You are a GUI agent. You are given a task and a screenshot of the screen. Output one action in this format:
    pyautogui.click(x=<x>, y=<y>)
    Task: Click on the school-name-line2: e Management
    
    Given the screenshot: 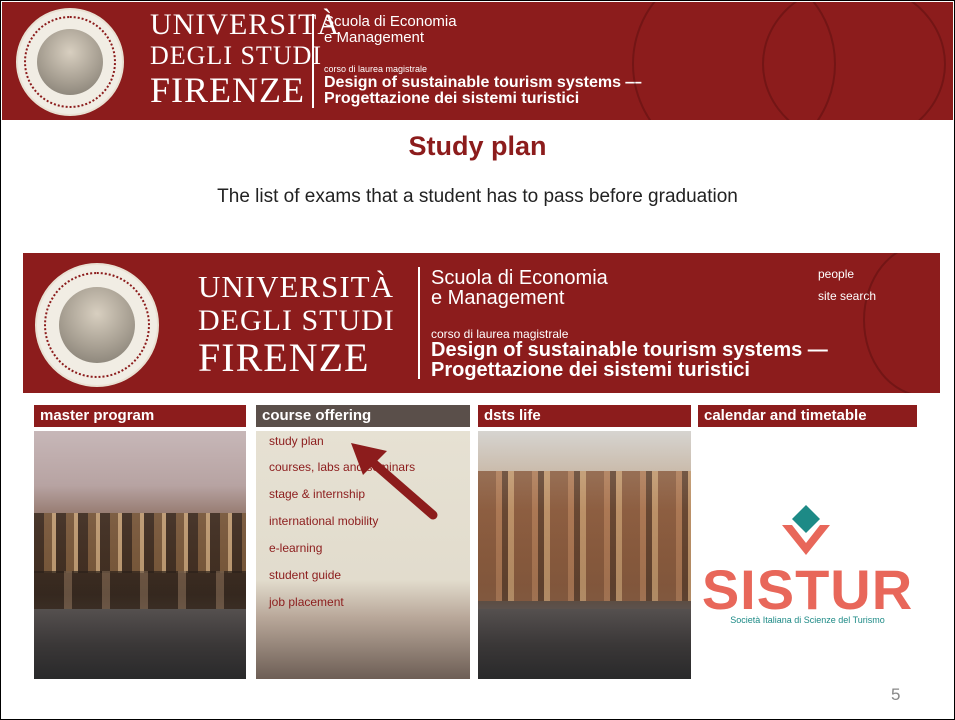 What is the action you would take?
    pyautogui.click(x=374, y=37)
    